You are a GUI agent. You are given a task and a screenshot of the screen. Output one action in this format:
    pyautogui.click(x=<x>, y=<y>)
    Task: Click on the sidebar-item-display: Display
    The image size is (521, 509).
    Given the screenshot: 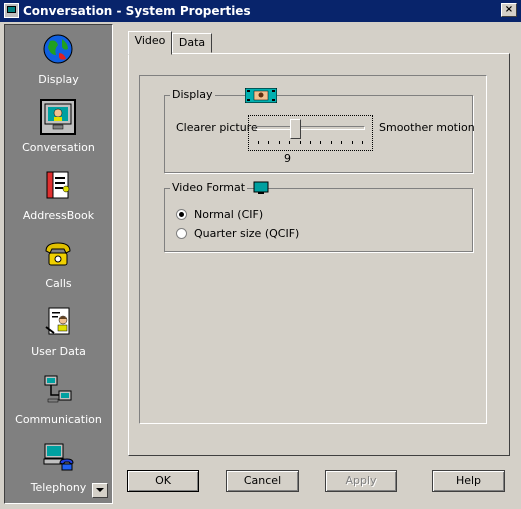 What is the action you would take?
    pyautogui.click(x=58, y=61)
    